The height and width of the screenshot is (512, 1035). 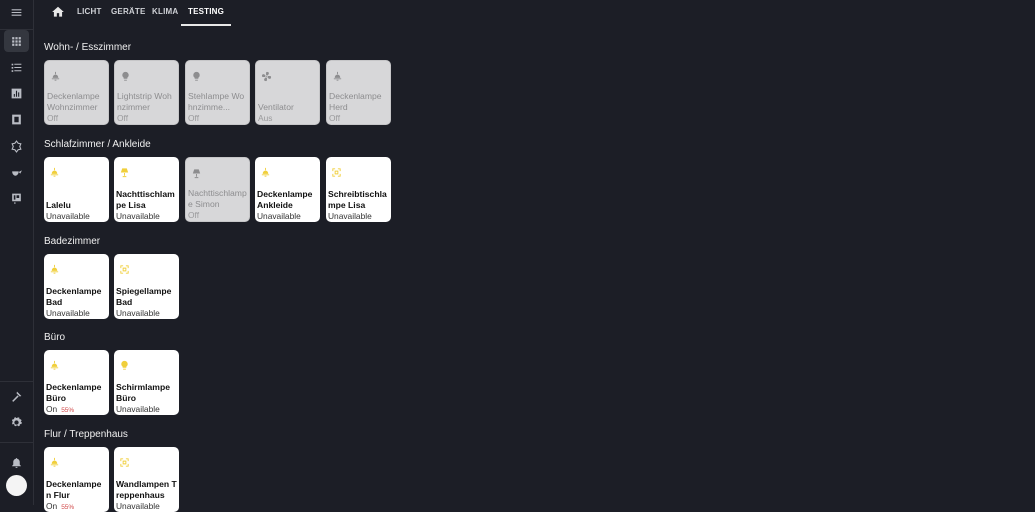 What do you see at coordinates (17, 252) in the screenshot?
I see `sidebar` at bounding box center [17, 252].